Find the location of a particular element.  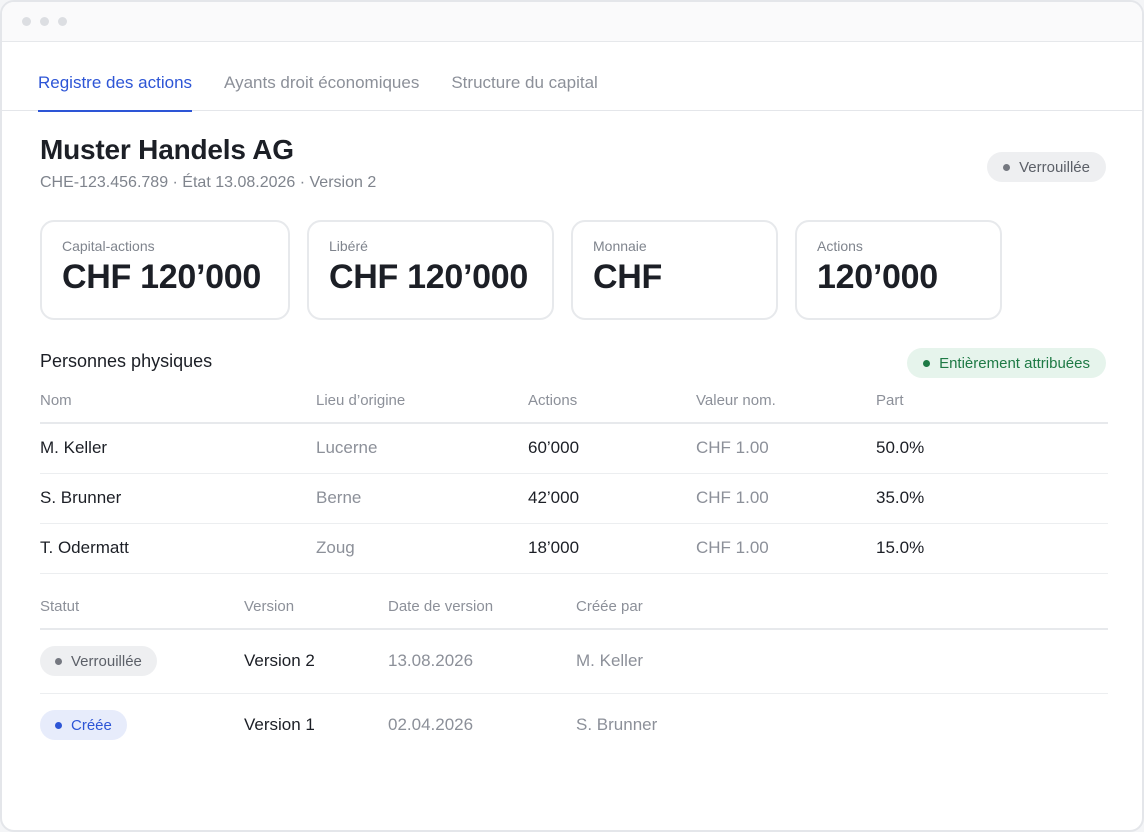

column-header-part: Part is located at coordinates (992, 408).